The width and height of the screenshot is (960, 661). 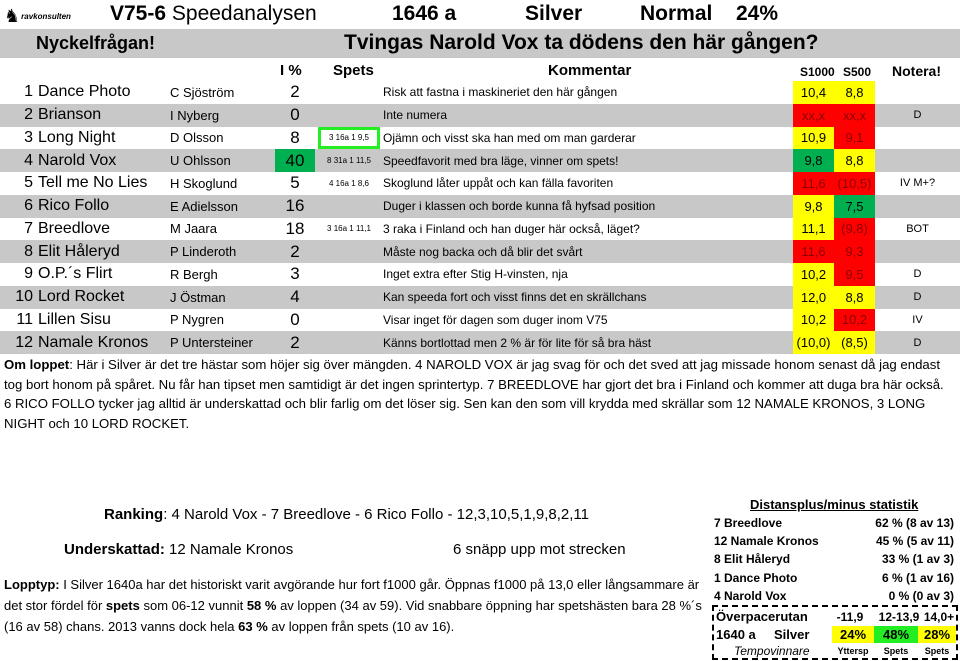 What do you see at coordinates (748, 523) in the screenshot?
I see `distance-stat-horse: 7 Breedlove` at bounding box center [748, 523].